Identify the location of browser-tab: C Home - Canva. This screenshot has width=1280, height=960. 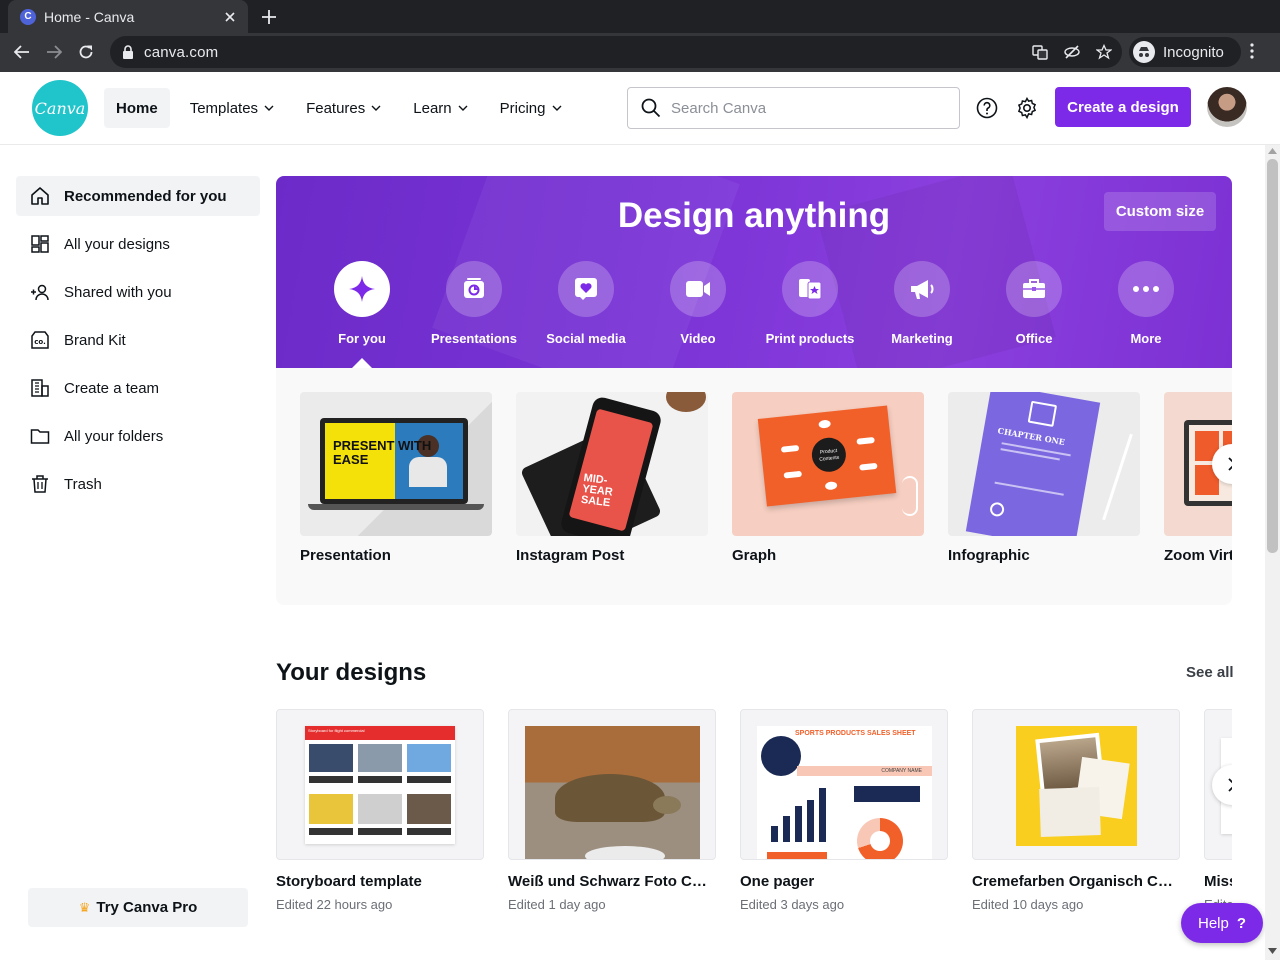
(128, 16).